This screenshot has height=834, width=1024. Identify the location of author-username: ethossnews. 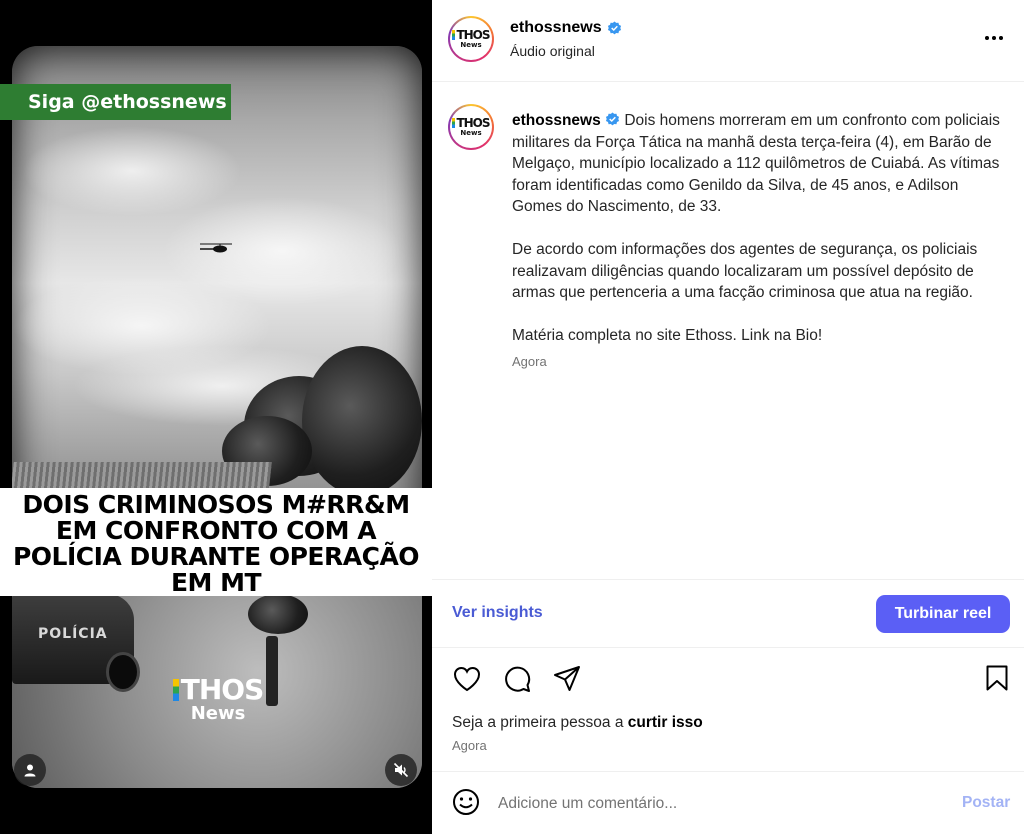
(556, 28).